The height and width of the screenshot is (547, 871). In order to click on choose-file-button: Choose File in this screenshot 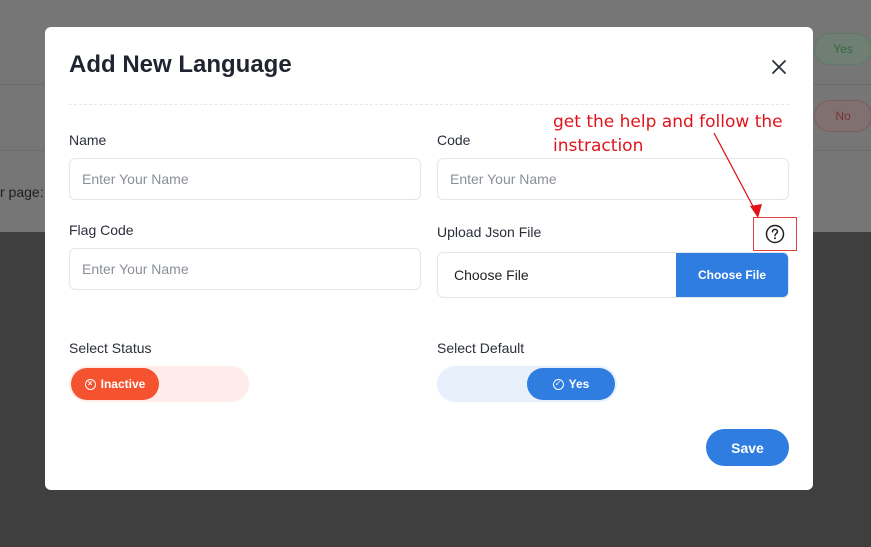, I will do `click(732, 275)`.